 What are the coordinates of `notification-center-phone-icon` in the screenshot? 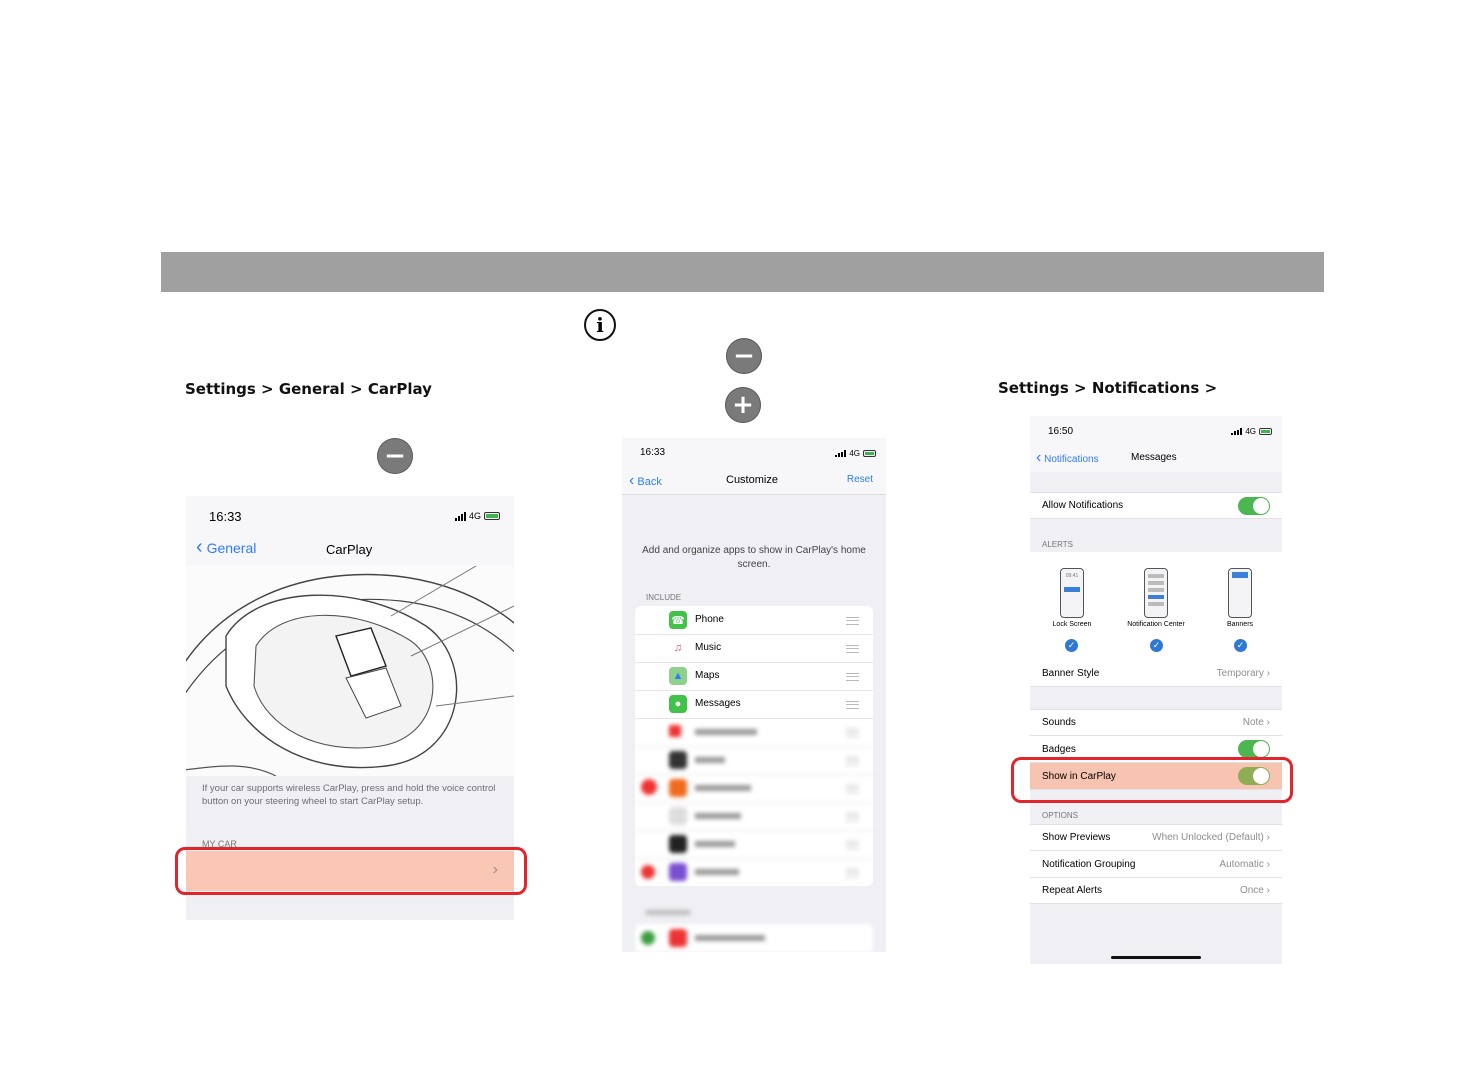 It's located at (1156, 593).